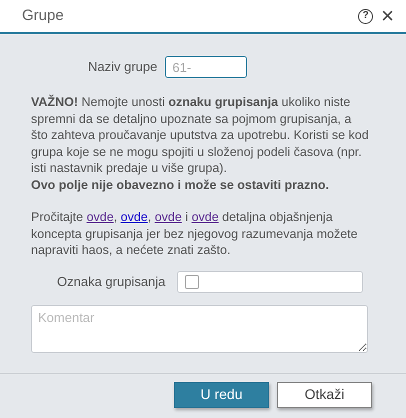 This screenshot has height=418, width=406. What do you see at coordinates (123, 67) in the screenshot?
I see `field-label: Naziv grupe` at bounding box center [123, 67].